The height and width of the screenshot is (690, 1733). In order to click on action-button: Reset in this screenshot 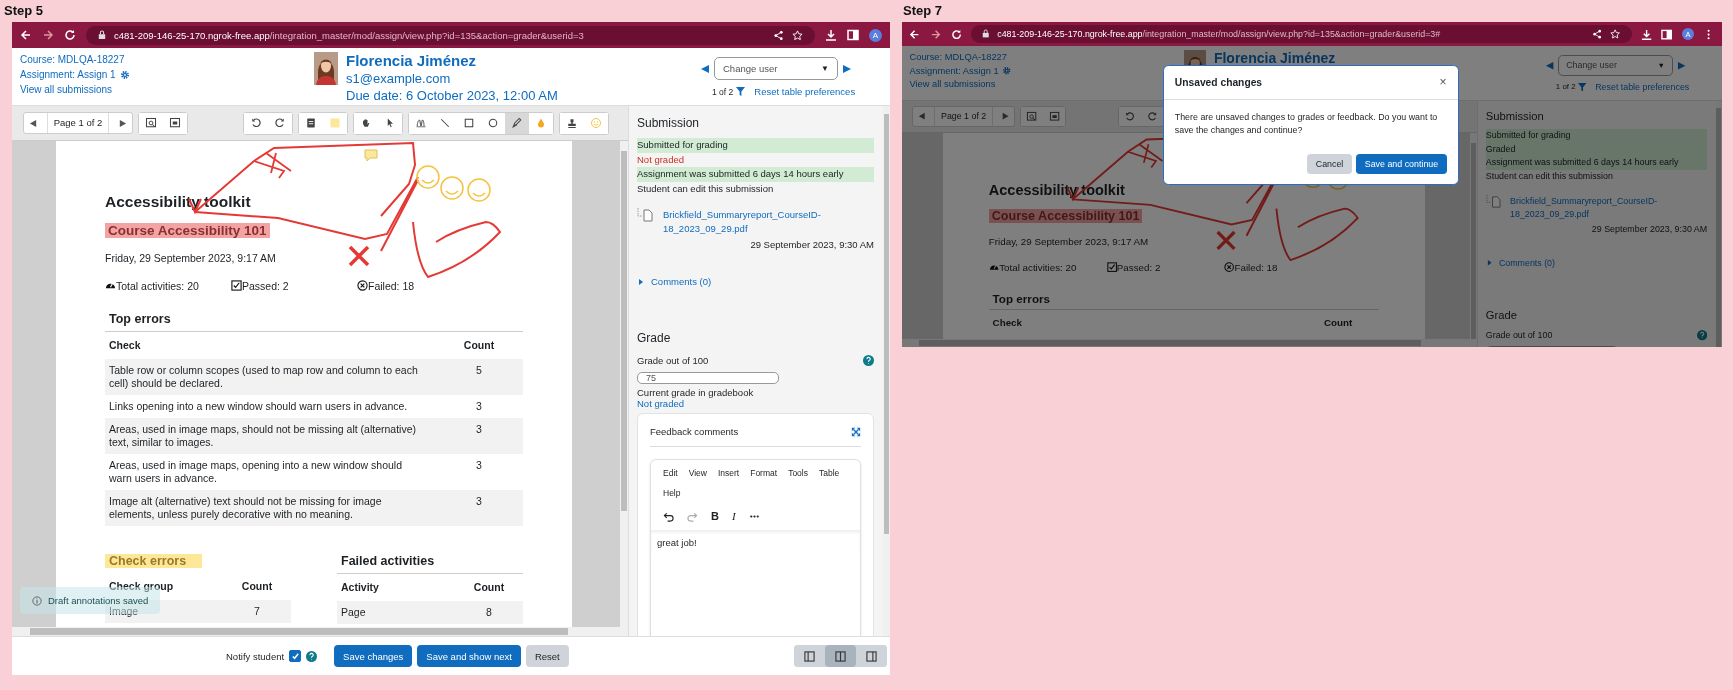, I will do `click(547, 656)`.